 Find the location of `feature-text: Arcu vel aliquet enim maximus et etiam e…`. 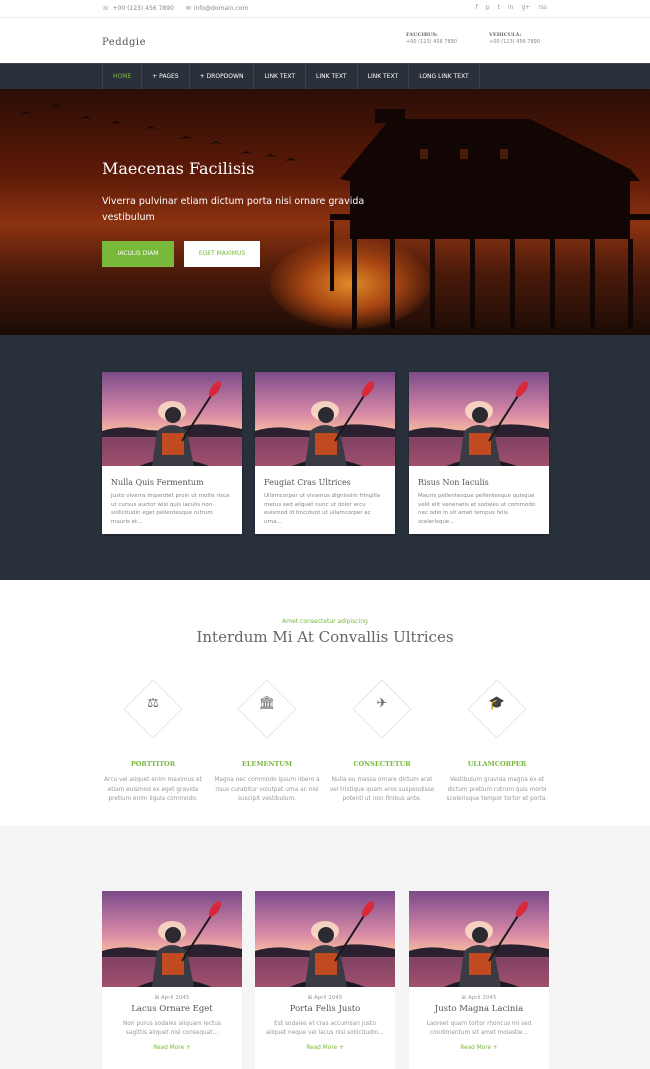

feature-text: Arcu vel aliquet enim maximus et etiam e… is located at coordinates (153, 789).